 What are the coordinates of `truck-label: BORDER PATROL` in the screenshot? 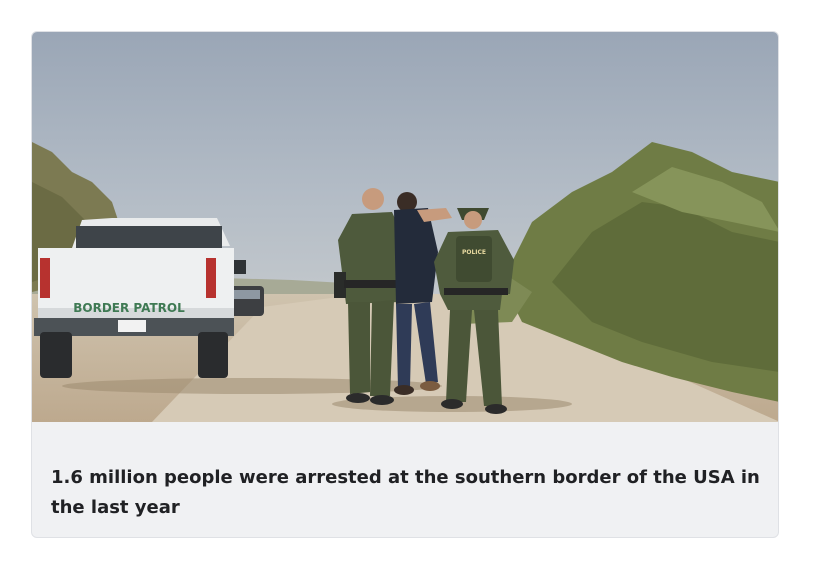 It's located at (129, 308).